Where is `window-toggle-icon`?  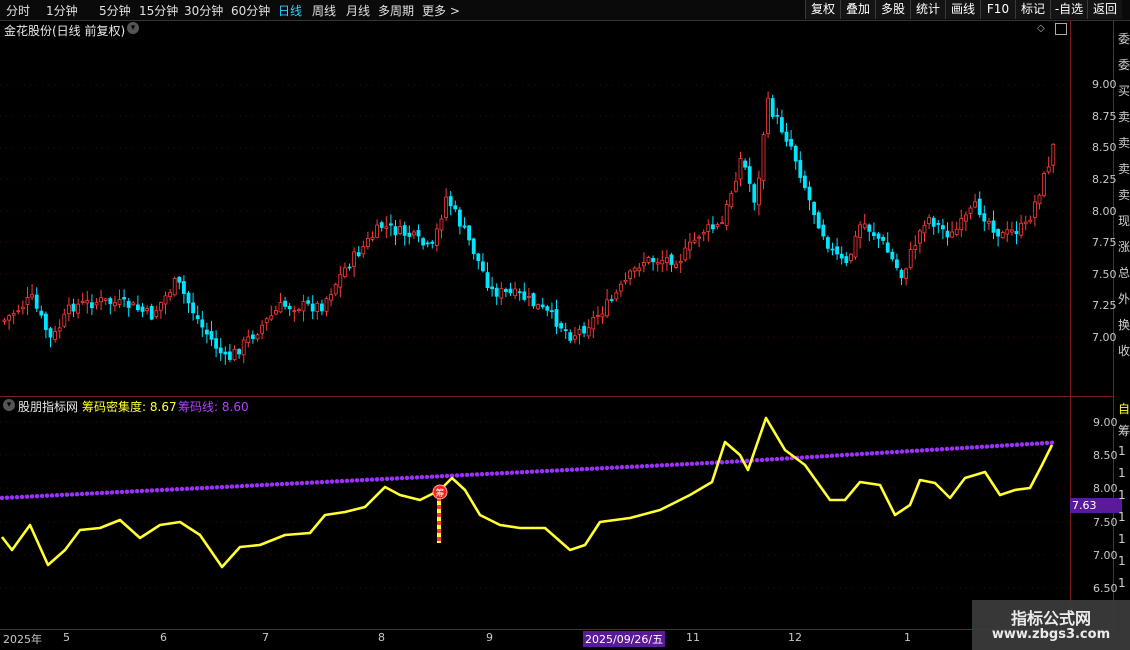
window-toggle-icon is located at coordinates (1061, 29).